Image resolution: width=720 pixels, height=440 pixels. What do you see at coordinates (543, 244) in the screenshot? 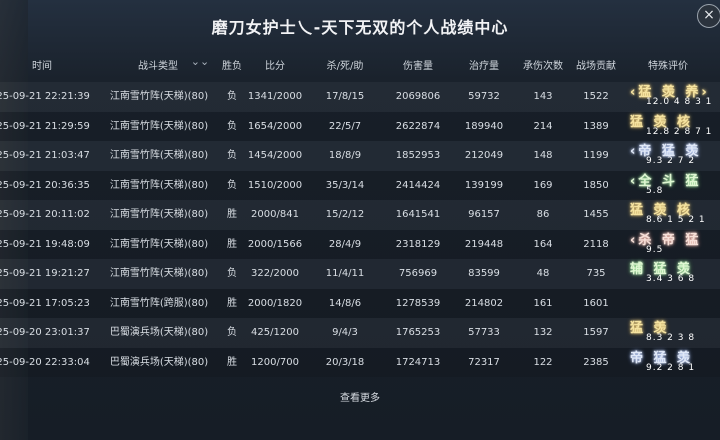
I see `row-hits: 164` at bounding box center [543, 244].